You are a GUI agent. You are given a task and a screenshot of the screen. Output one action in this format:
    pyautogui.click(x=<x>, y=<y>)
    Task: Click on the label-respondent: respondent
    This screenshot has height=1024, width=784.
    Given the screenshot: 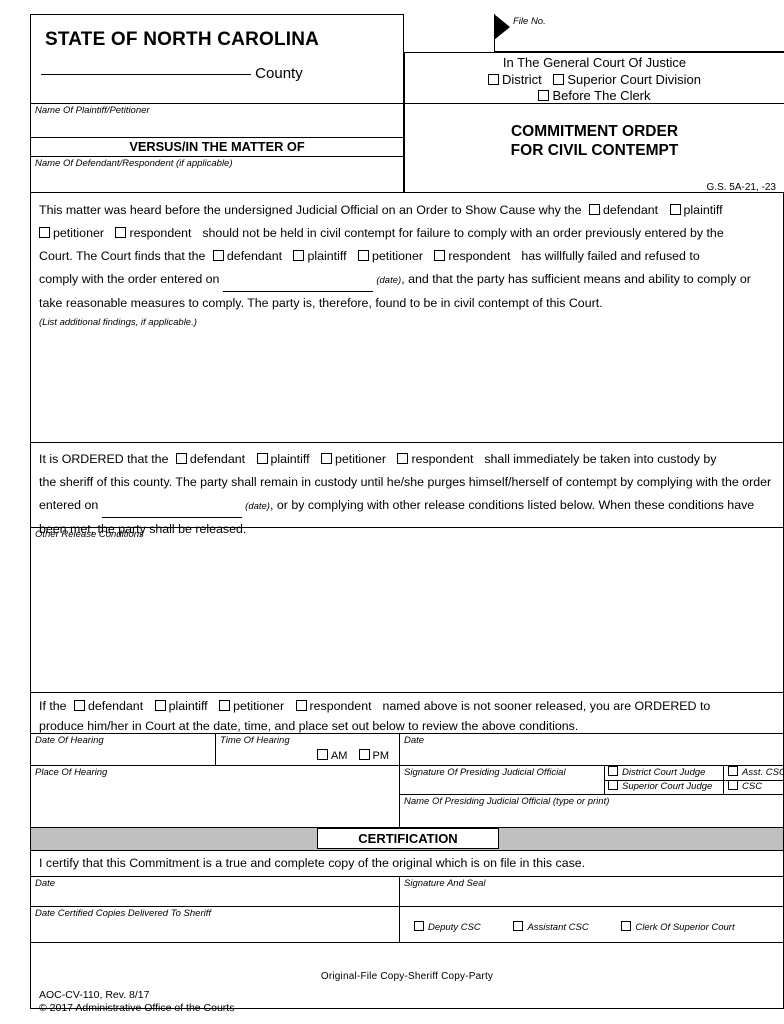 What is the action you would take?
    pyautogui.click(x=479, y=256)
    